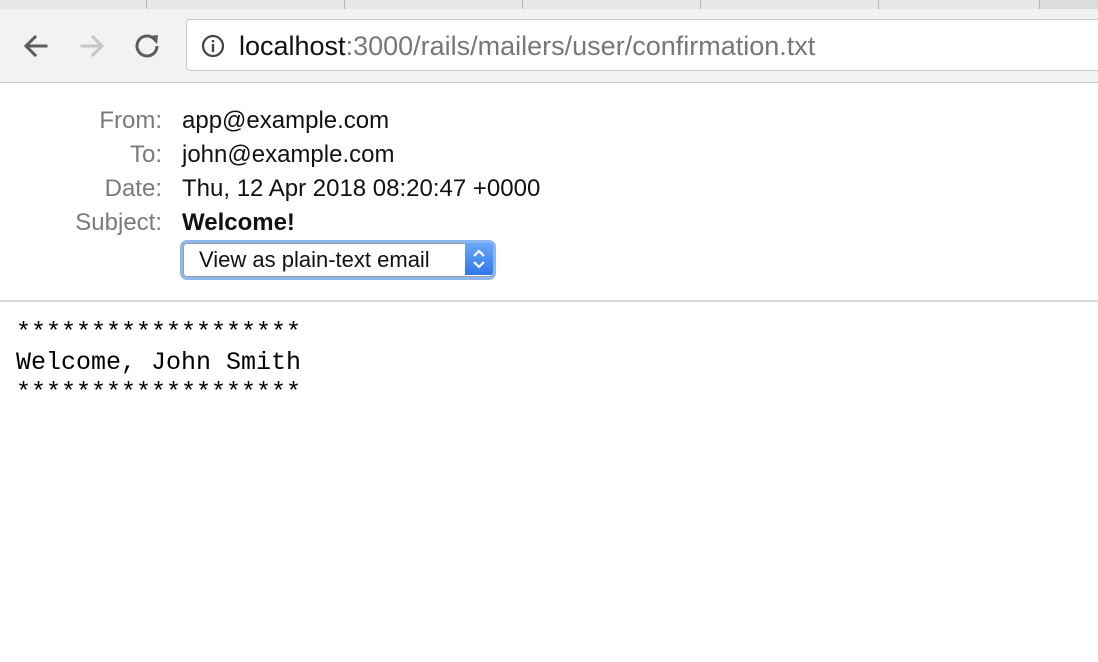  Describe the element at coordinates (361, 188) in the screenshot. I see `header-value: Thu, 12 Apr 2018 08:20:47 +0000` at that location.